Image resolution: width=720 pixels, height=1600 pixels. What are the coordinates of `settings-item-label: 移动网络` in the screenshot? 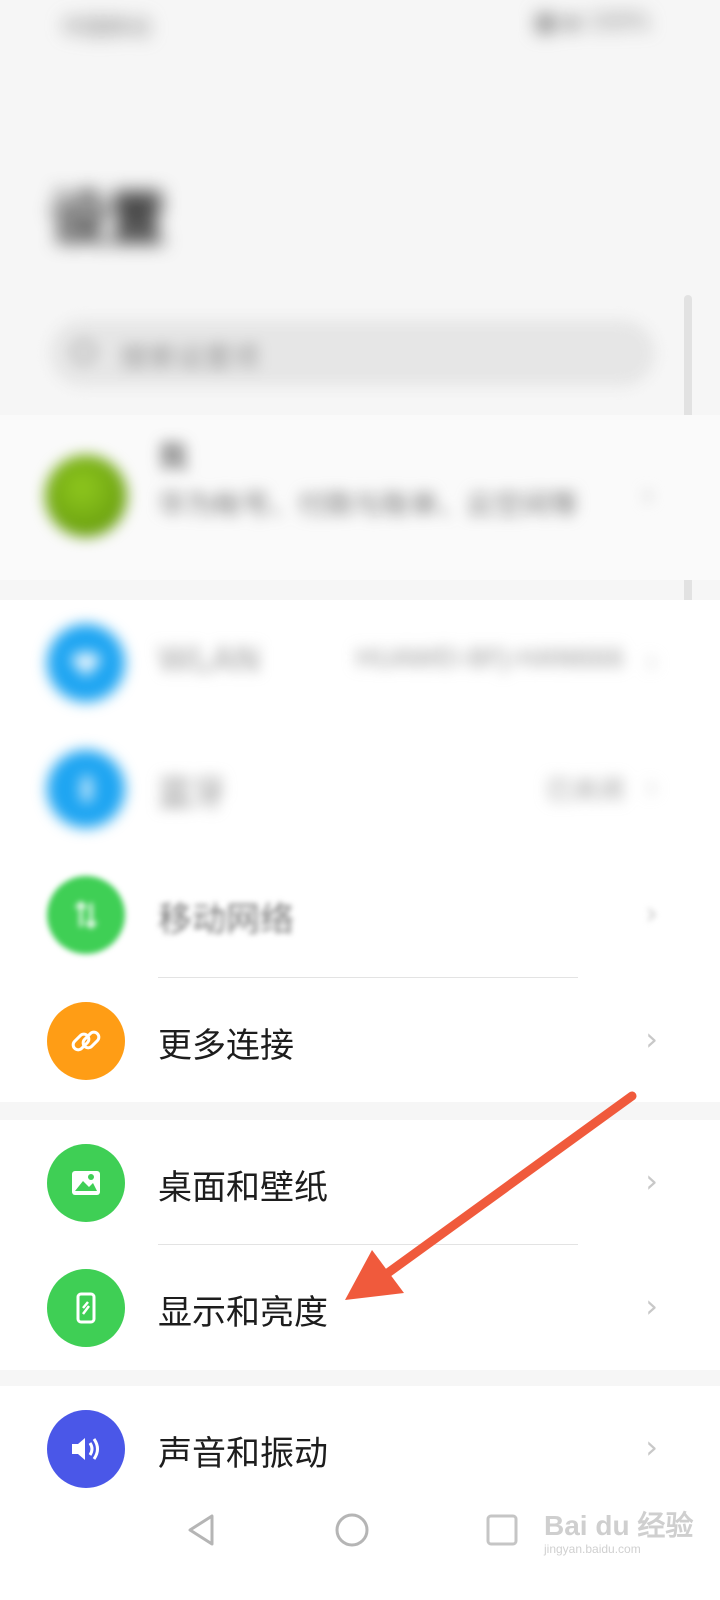 It's located at (226, 920).